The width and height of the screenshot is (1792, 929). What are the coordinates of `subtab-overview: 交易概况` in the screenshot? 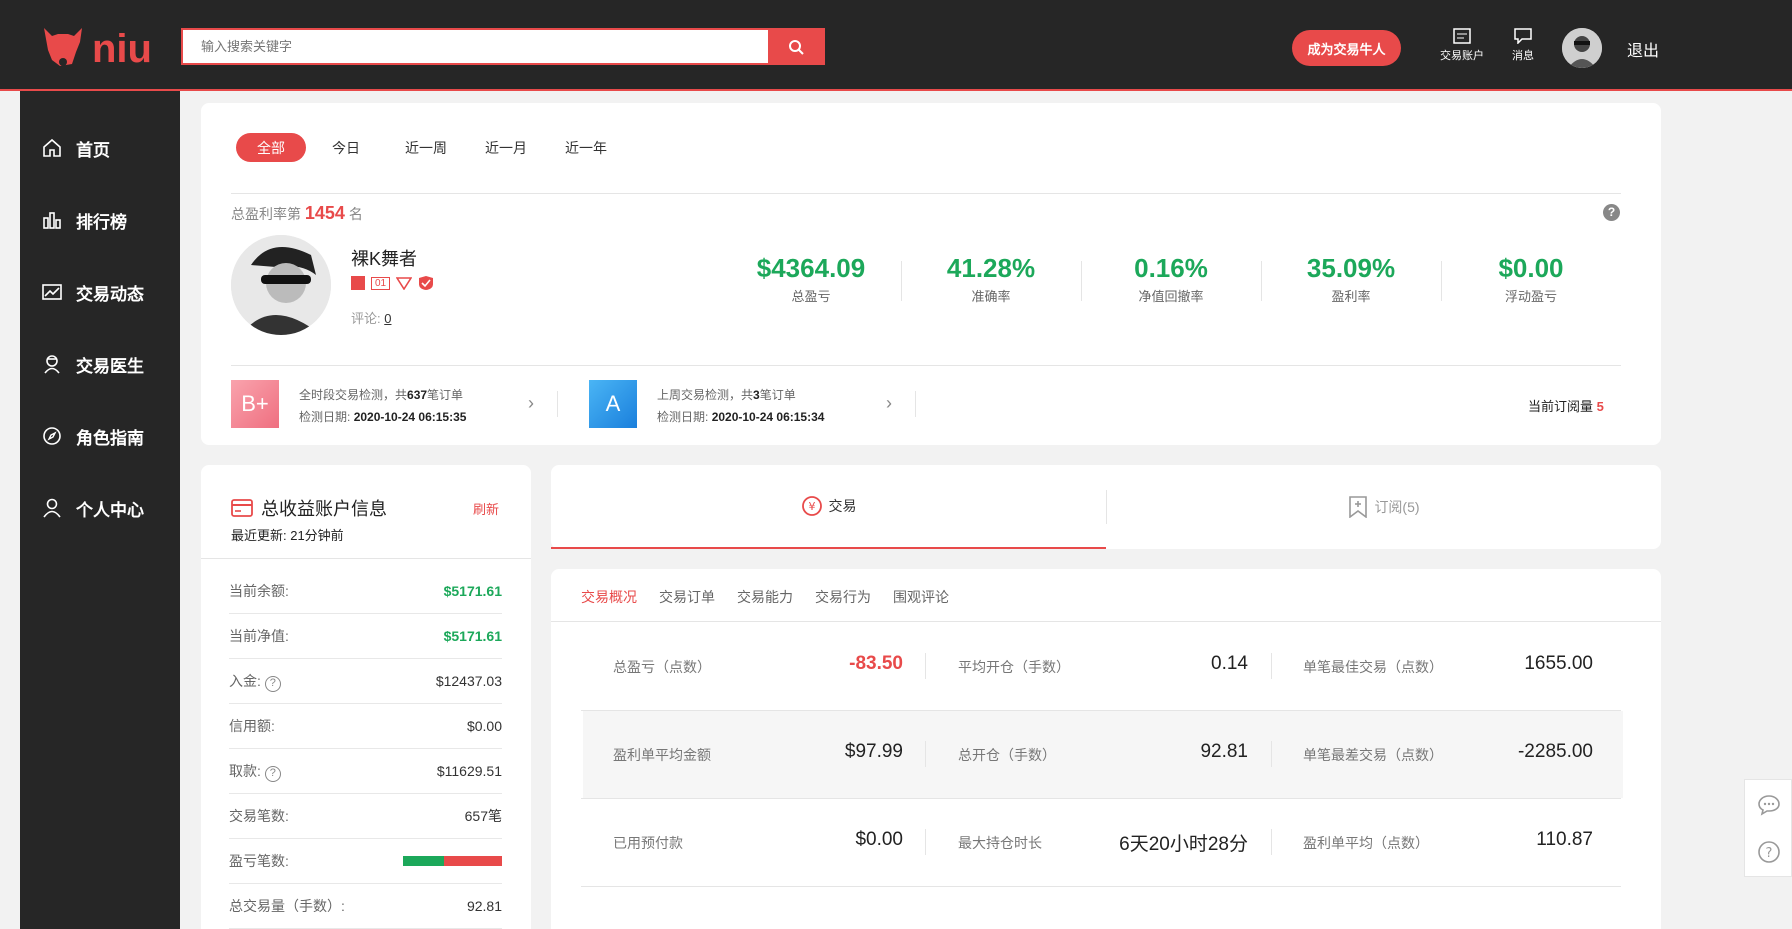 It's located at (609, 597).